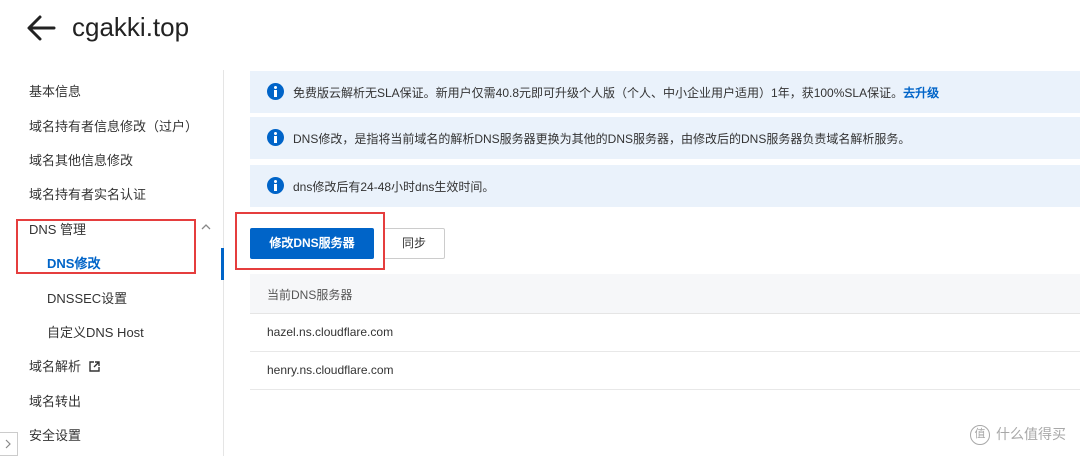  I want to click on sidebar-item-label: 域名解析, so click(55, 366).